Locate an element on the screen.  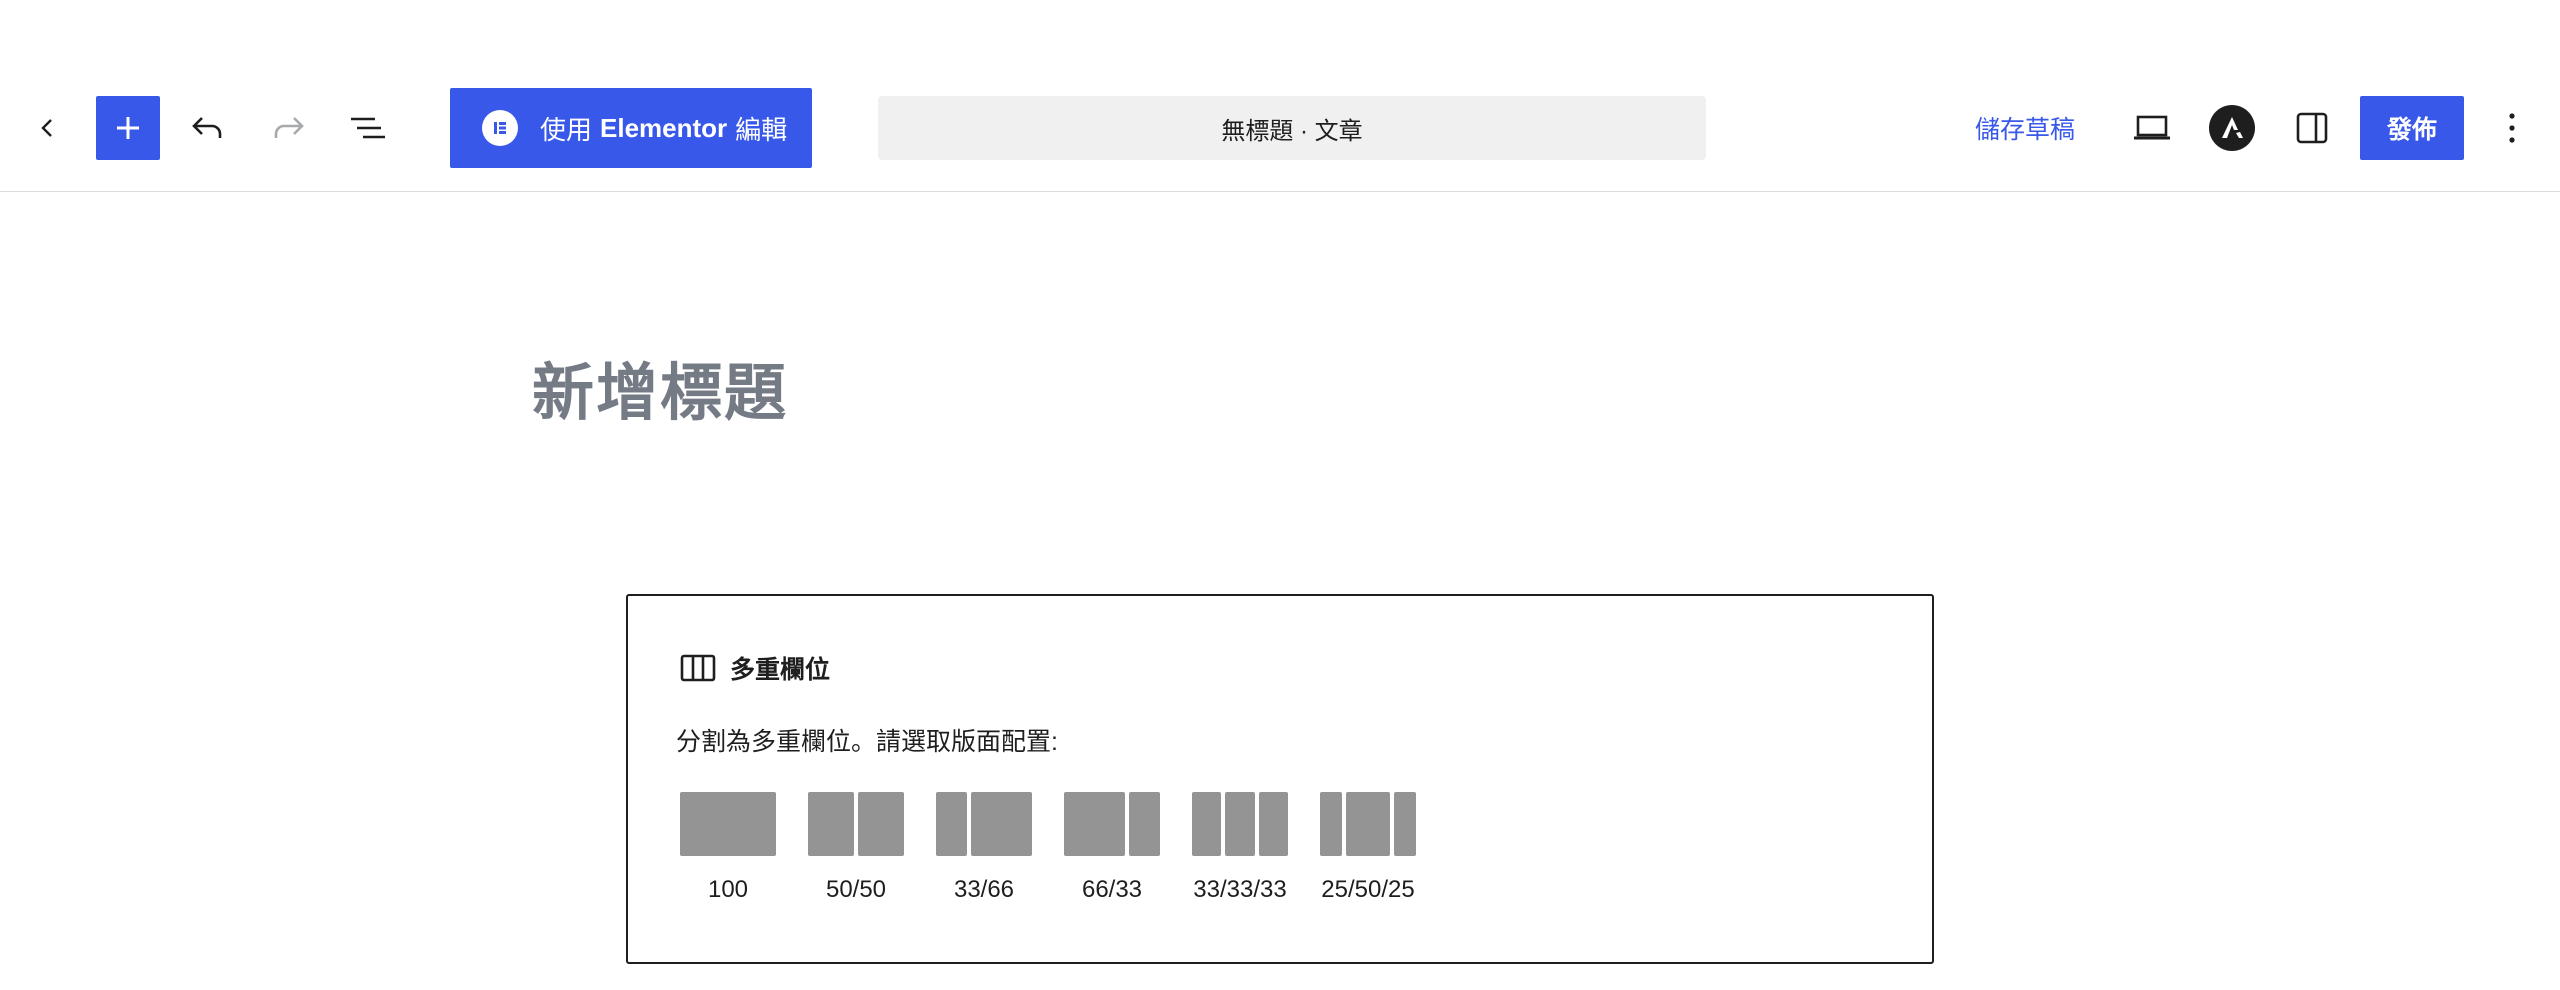
columns-block-header: 多重欄位 is located at coordinates (755, 668).